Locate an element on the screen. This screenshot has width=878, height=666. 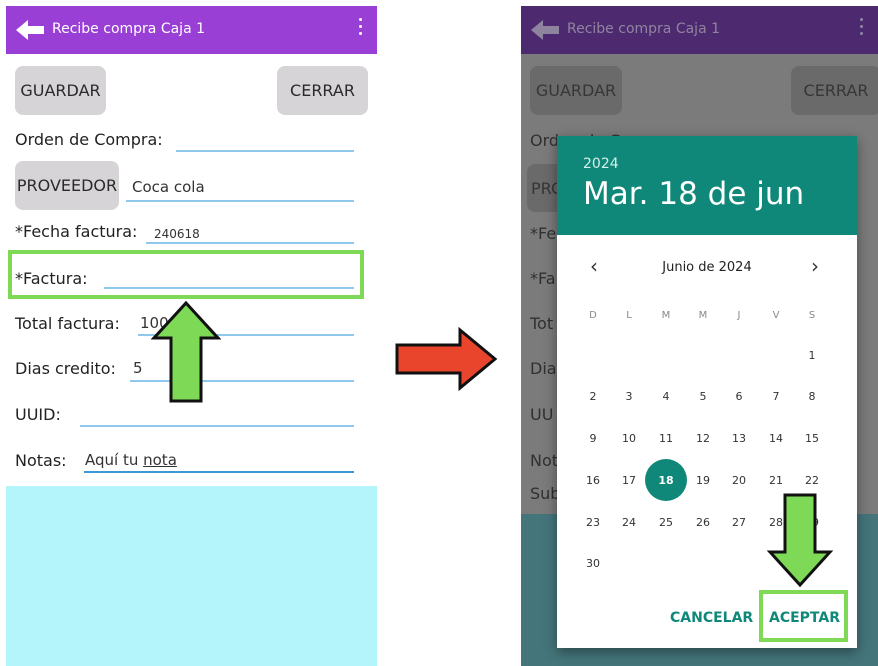
app-title: Recibe compra Caja 1 is located at coordinates (129, 29).